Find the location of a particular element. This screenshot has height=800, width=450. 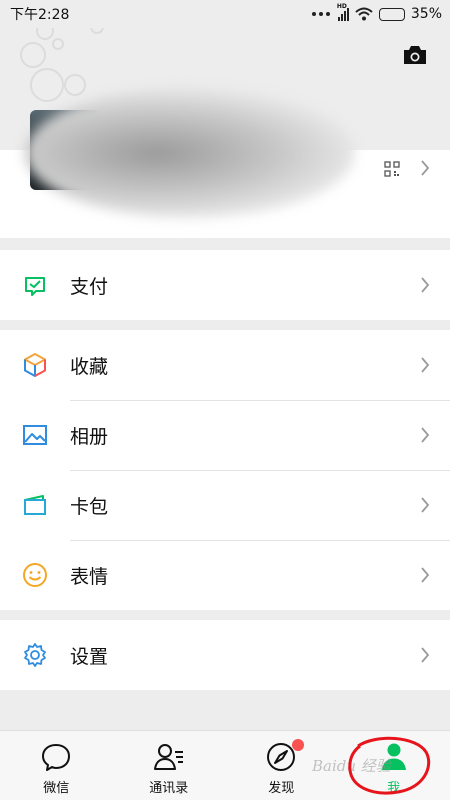

contacts-icon is located at coordinates (168, 757).